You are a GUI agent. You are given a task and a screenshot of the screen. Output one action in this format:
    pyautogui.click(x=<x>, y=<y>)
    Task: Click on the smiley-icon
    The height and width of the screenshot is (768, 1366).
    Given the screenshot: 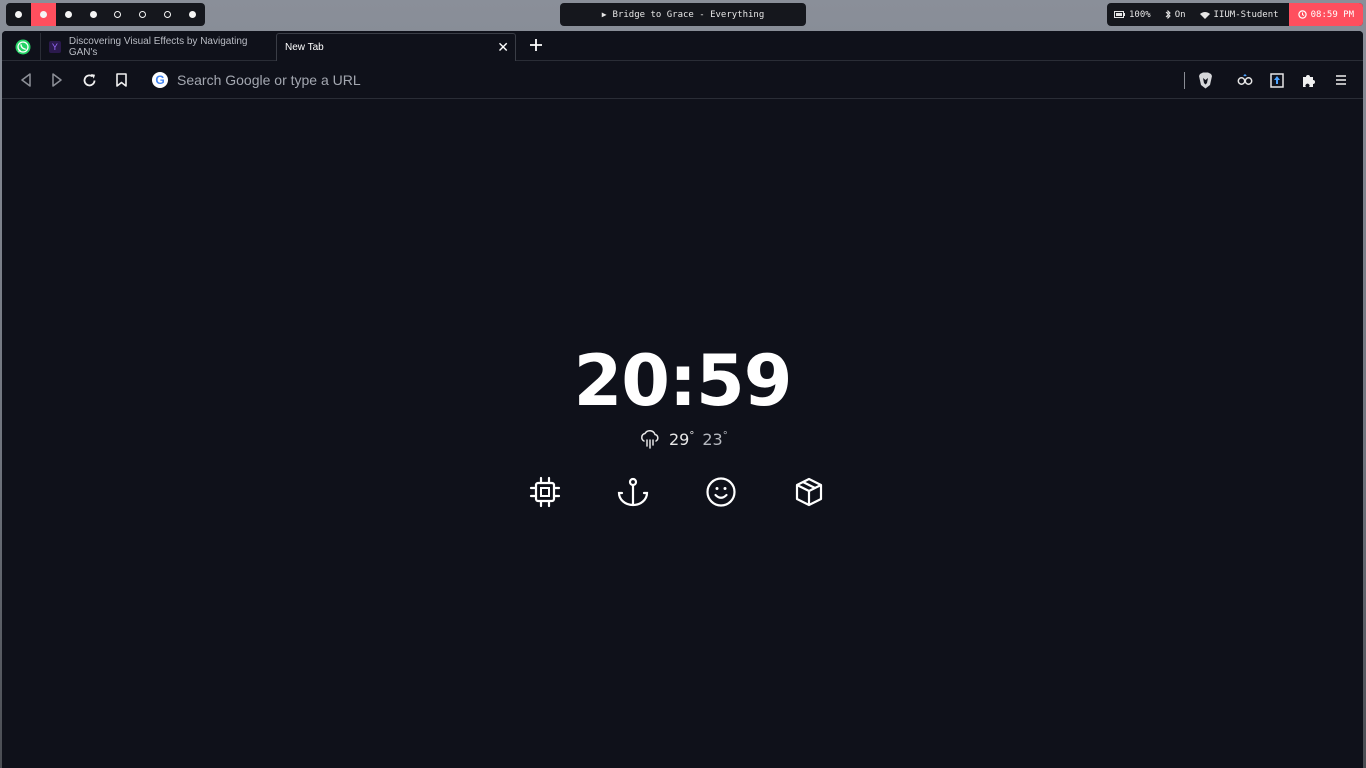 What is the action you would take?
    pyautogui.click(x=721, y=492)
    